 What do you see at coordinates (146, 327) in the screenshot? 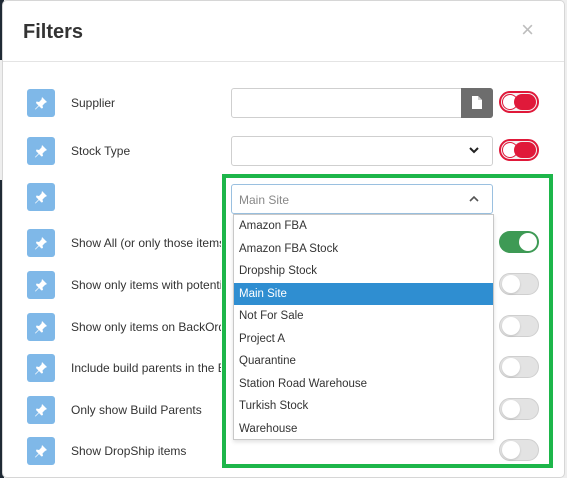
I see `filter-label: Show only items on BackOrder` at bounding box center [146, 327].